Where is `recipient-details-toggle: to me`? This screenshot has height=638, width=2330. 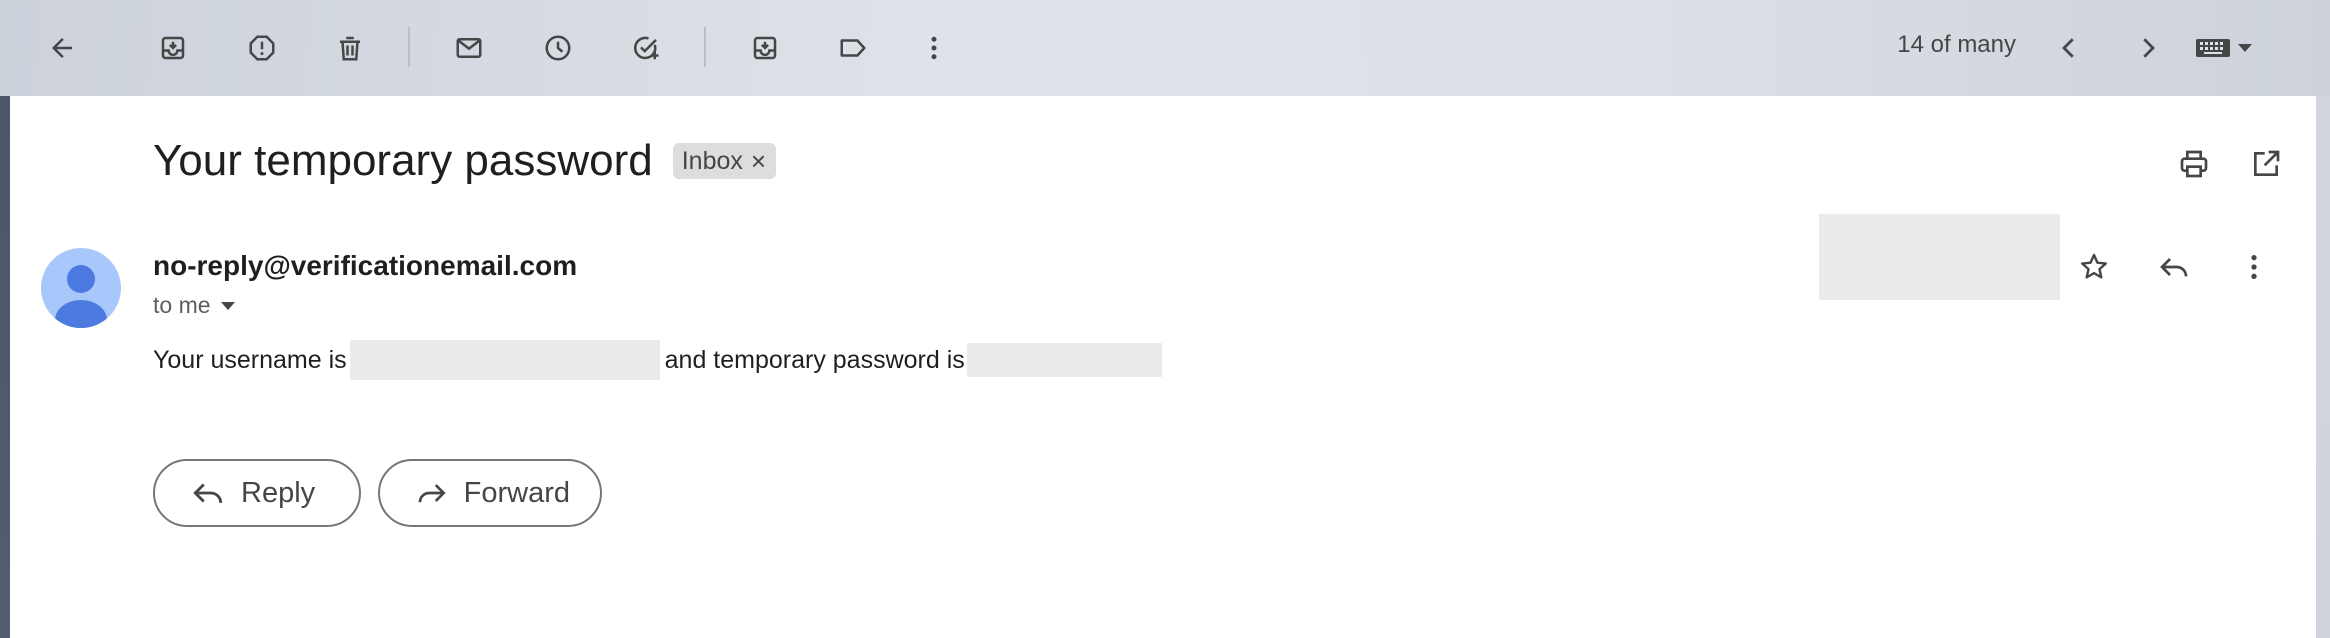 recipient-details-toggle: to me is located at coordinates (194, 305).